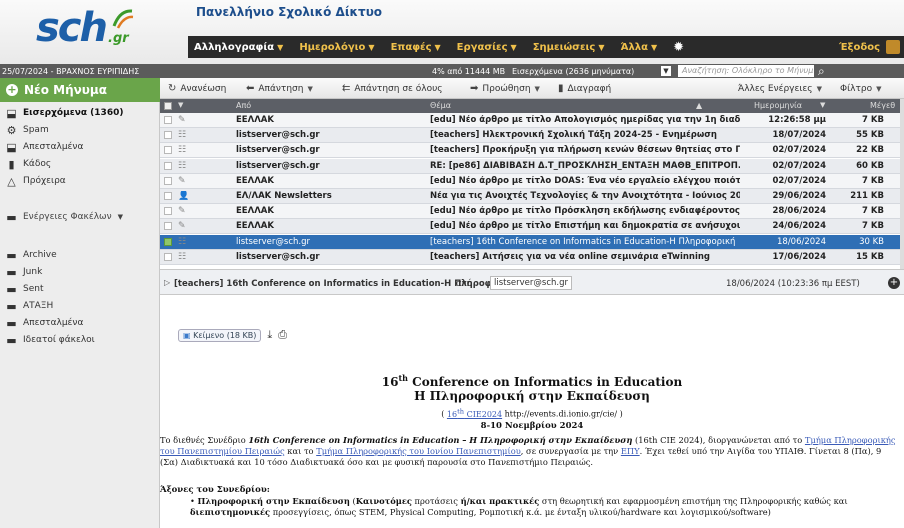 This screenshot has width=904, height=528. What do you see at coordinates (392, 88) in the screenshot?
I see `reply-all-button: ⇇ Απάντηση σε όλους` at bounding box center [392, 88].